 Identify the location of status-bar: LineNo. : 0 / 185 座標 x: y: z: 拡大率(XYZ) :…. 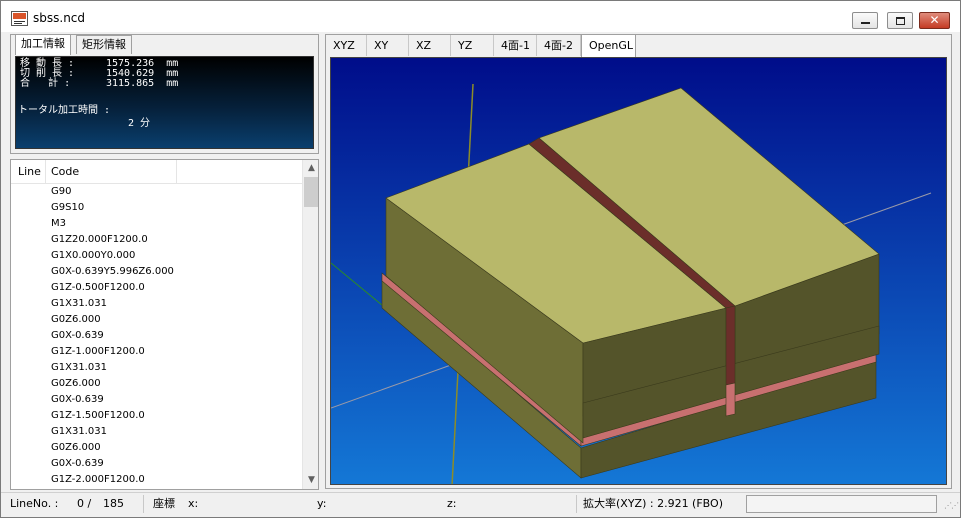
(480, 504).